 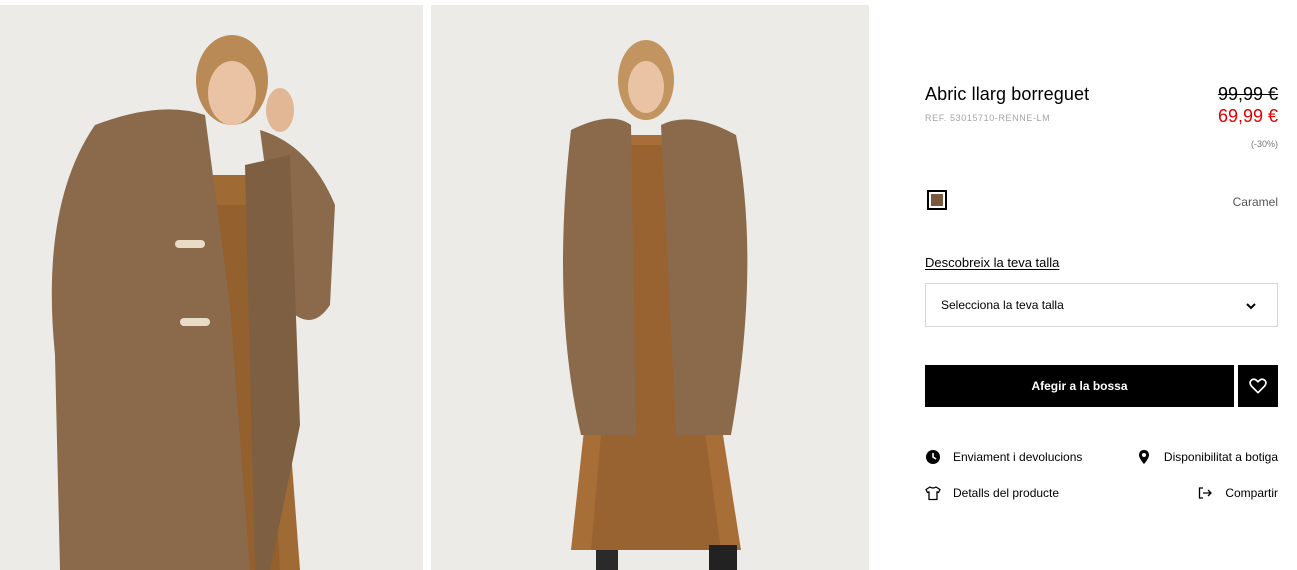 I want to click on product-details-link: Detalls del producte, so click(x=992, y=493).